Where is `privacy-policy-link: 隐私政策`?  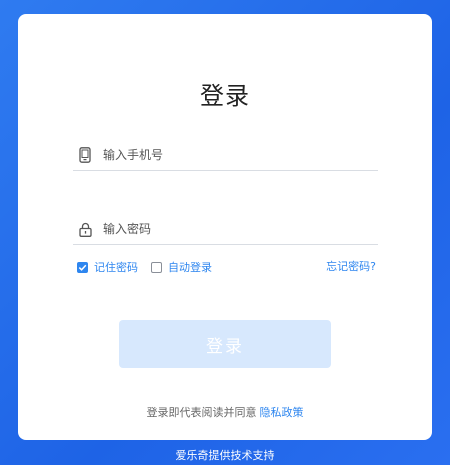 privacy-policy-link: 隐私政策 is located at coordinates (282, 412).